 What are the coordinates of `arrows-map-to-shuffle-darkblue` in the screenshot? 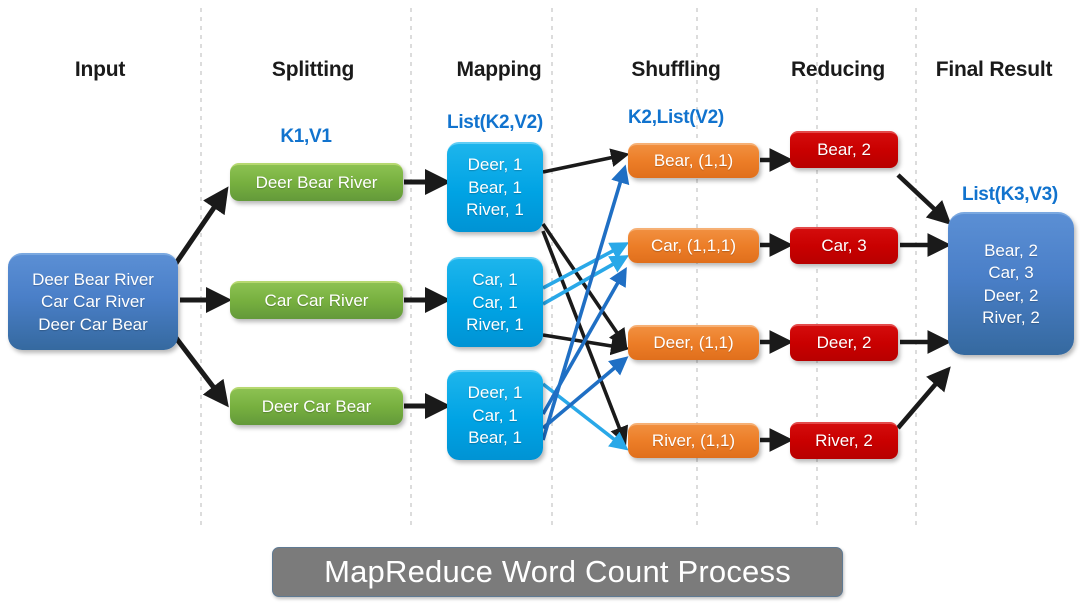 It's located at (585, 302).